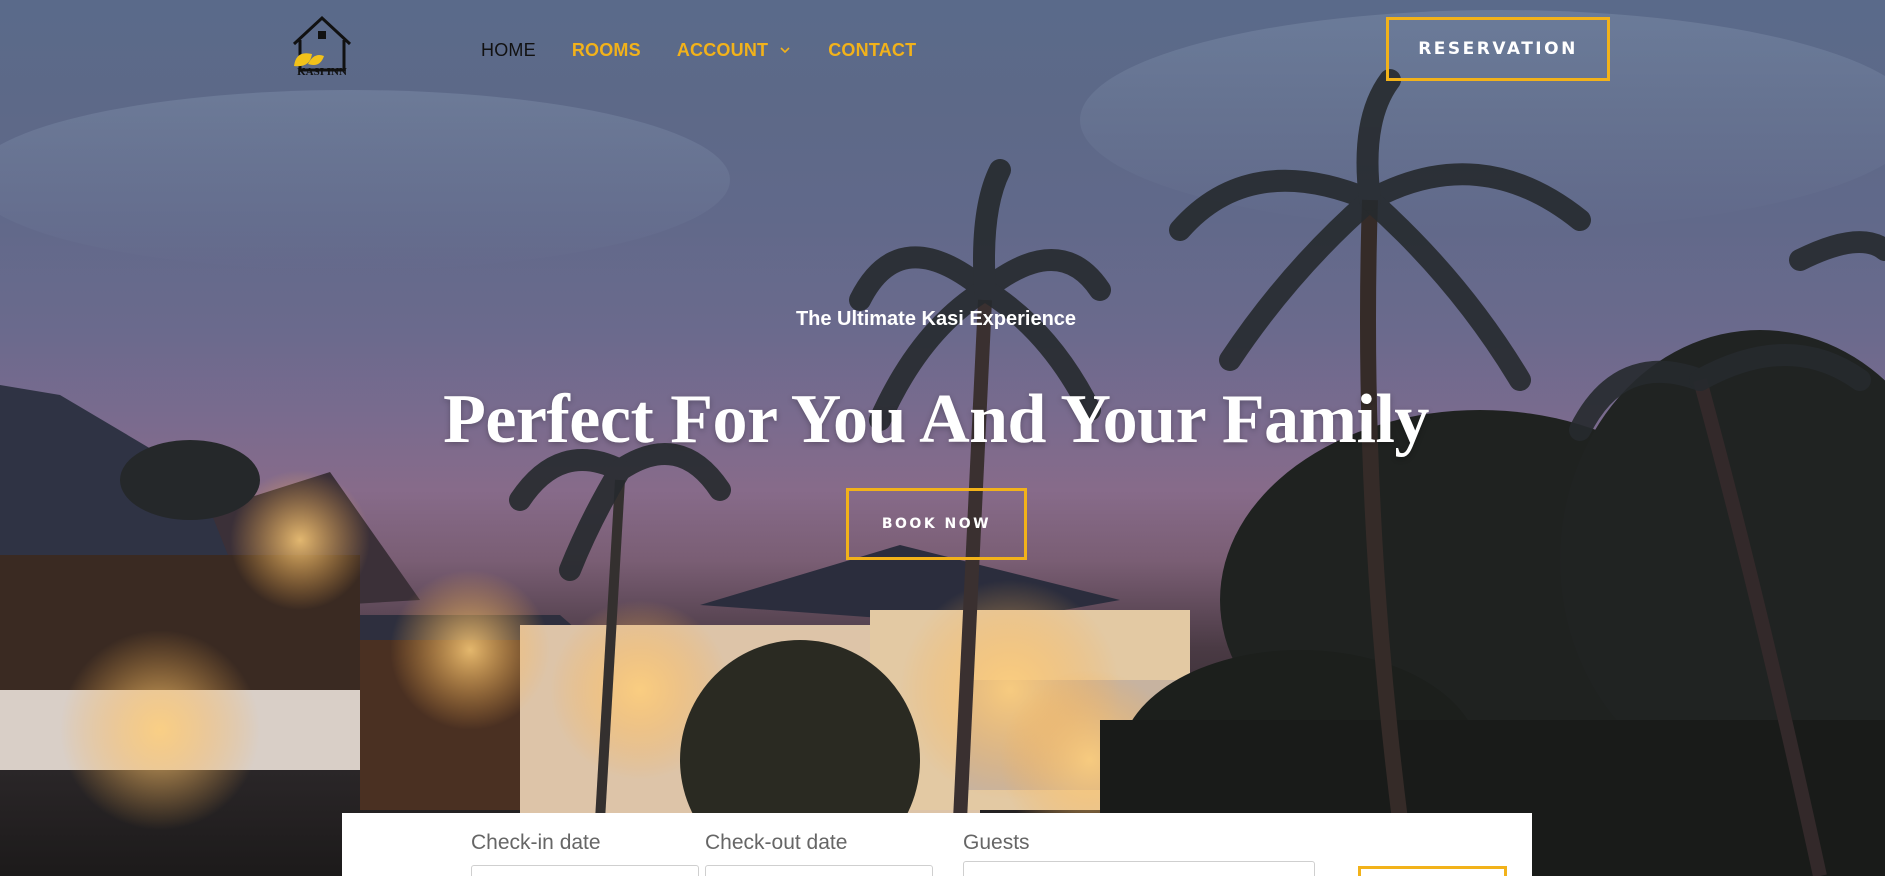 The width and height of the screenshot is (1885, 876). I want to click on nav-item-label: HOME, so click(508, 49).